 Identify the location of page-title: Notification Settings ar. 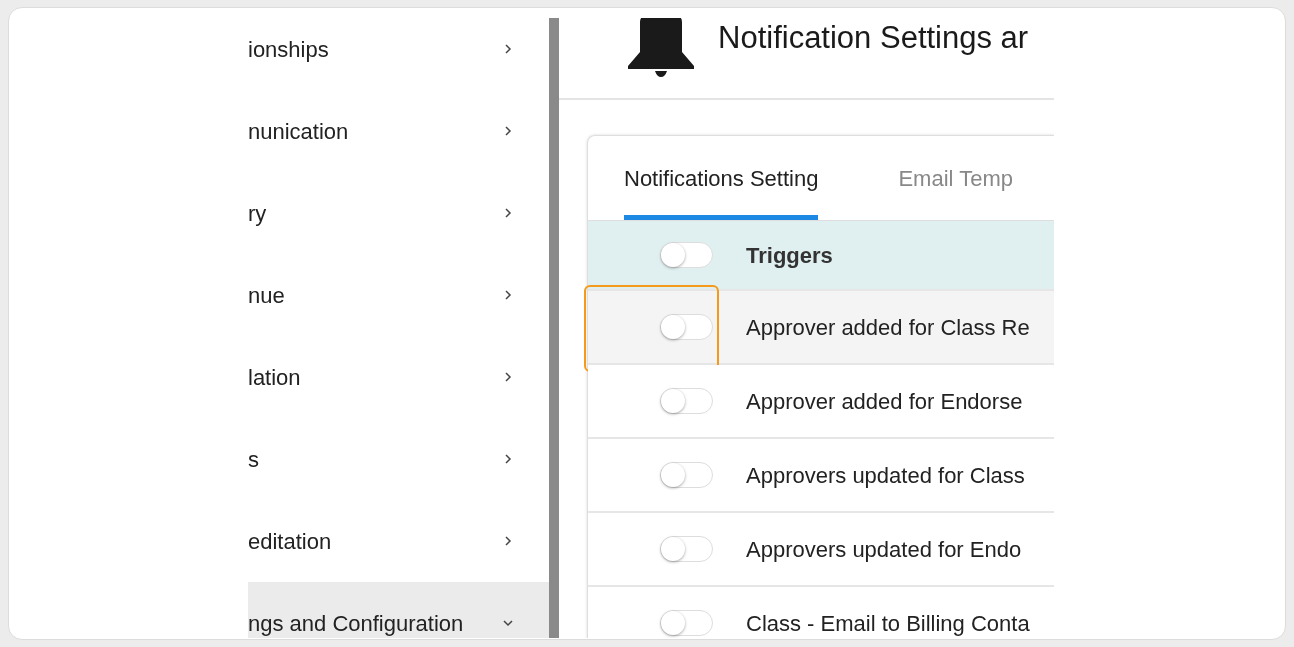
(873, 37).